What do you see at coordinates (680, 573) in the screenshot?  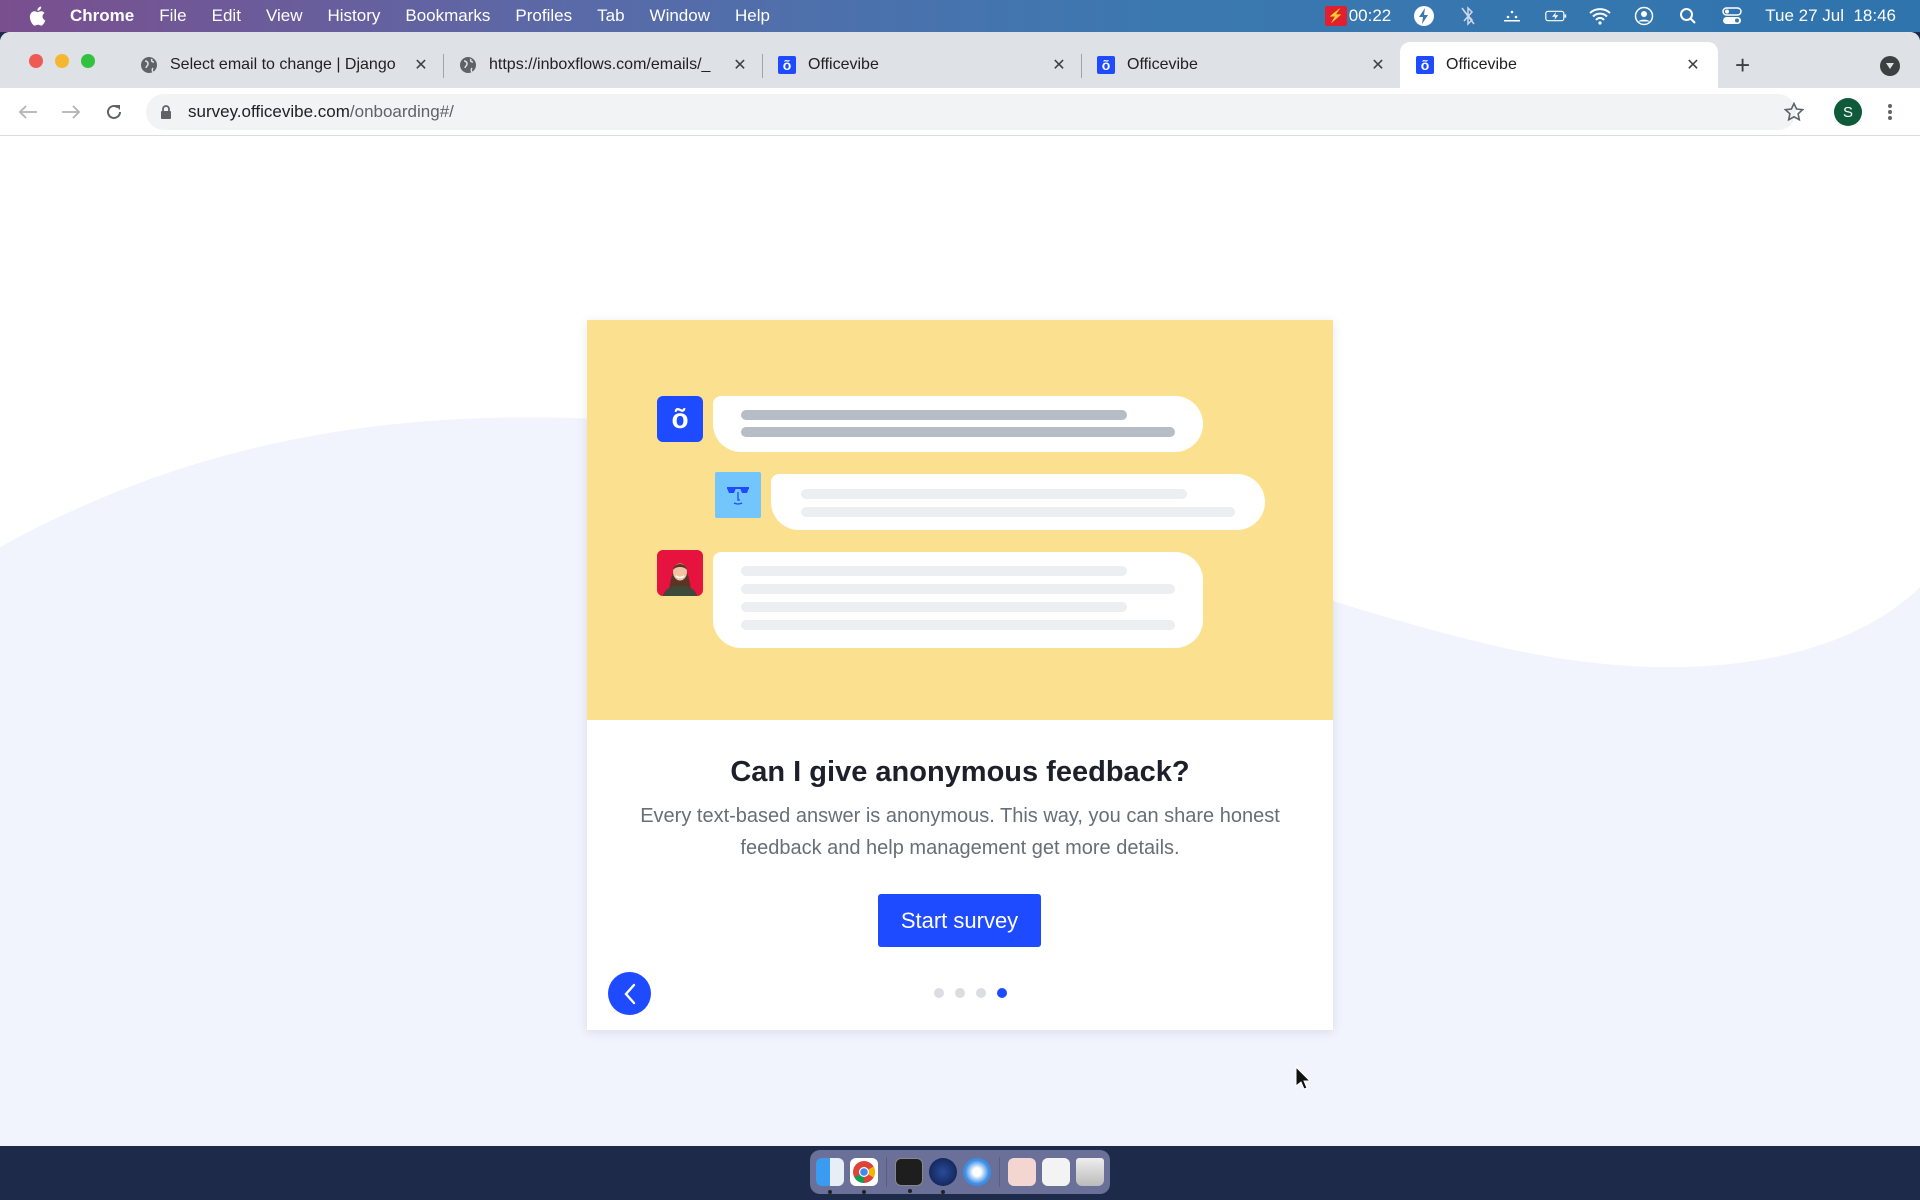 I see `employee-avatar-icon` at bounding box center [680, 573].